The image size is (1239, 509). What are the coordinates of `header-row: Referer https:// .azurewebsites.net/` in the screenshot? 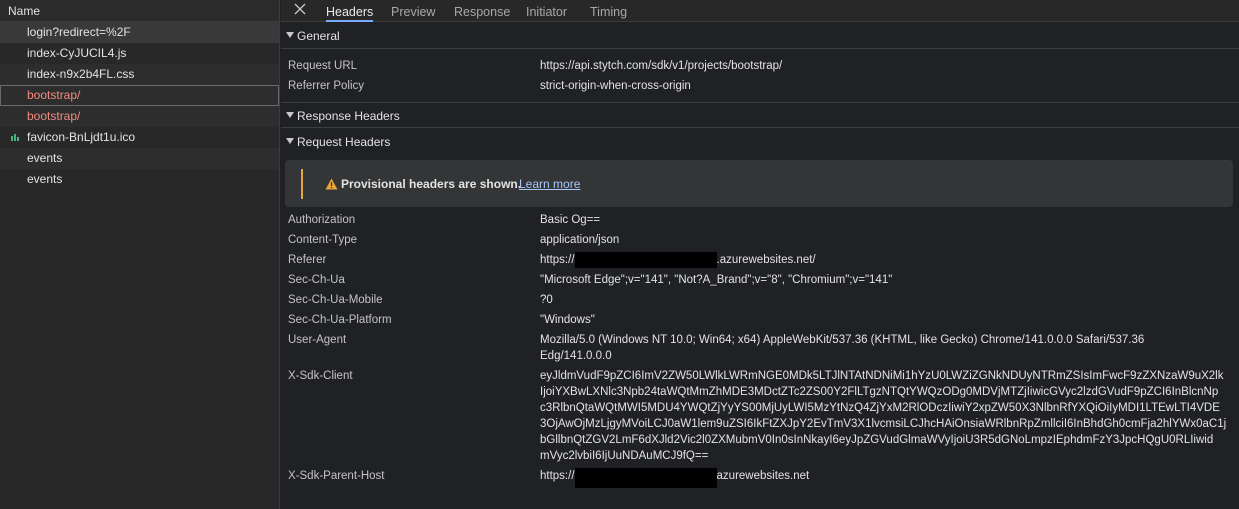 It's located at (760, 260).